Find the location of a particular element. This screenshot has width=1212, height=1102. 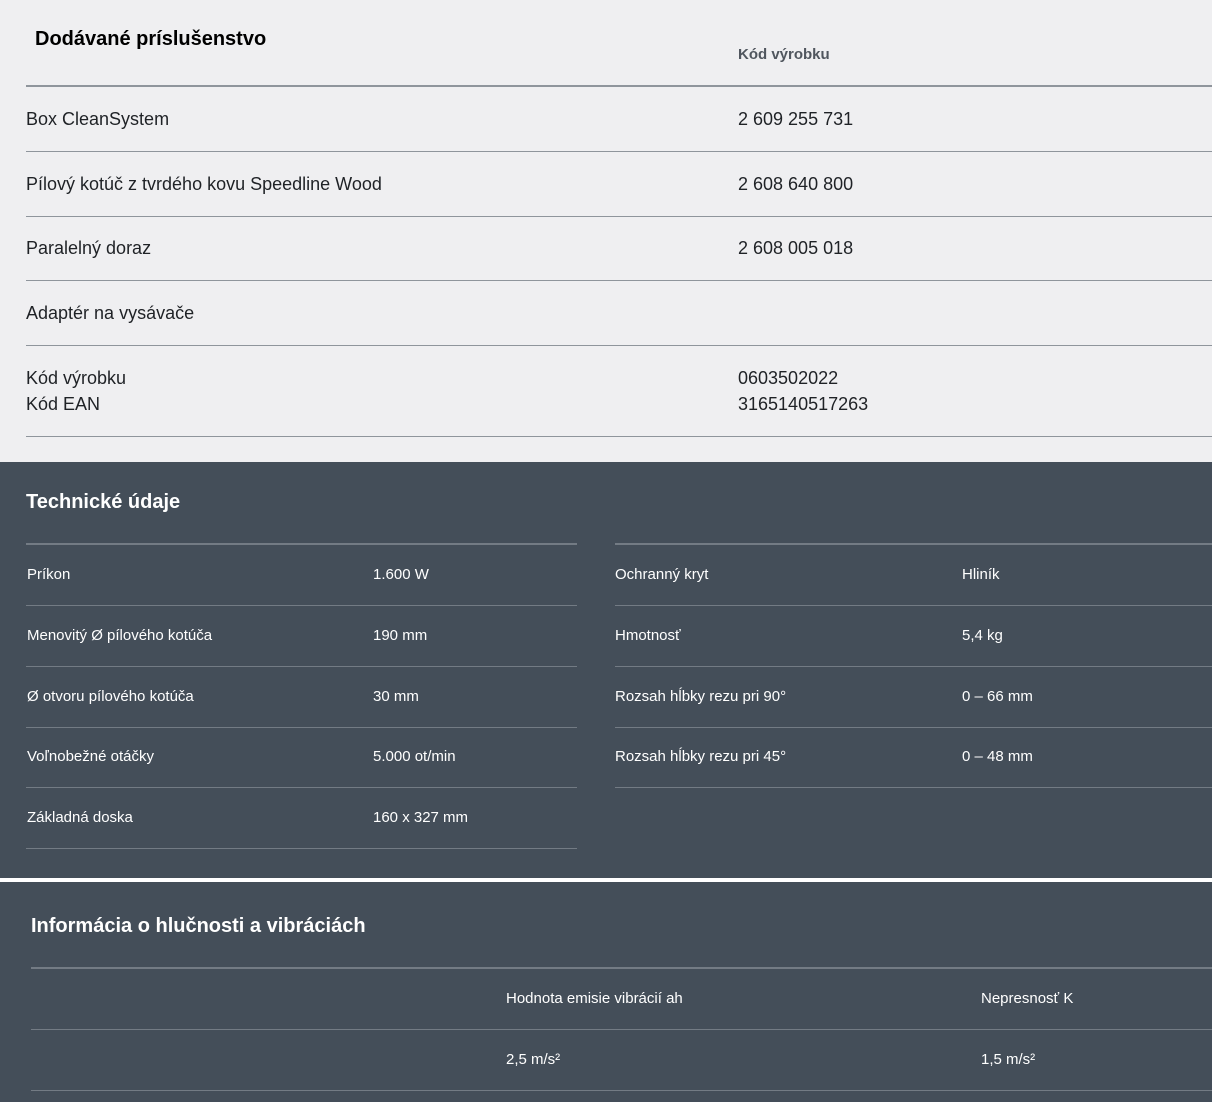

technical-data-title: Technické údaje is located at coordinates (103, 502).